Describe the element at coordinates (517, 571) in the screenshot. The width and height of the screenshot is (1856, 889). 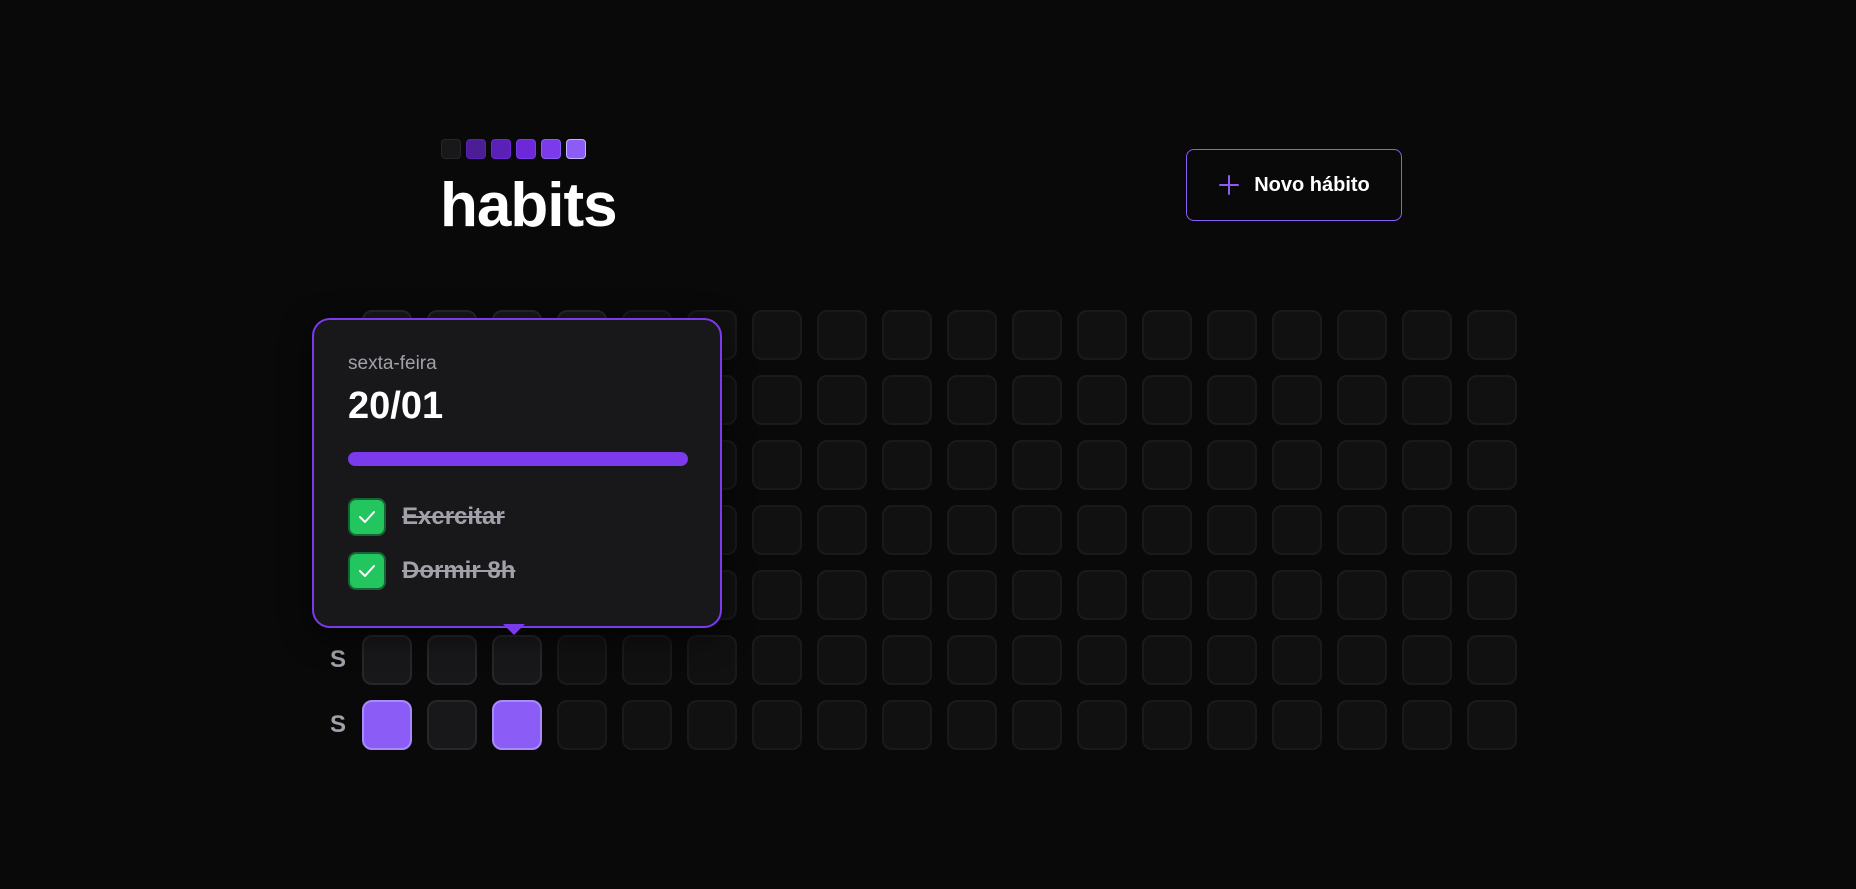
I see `habit-item: Dormir 8h` at that location.